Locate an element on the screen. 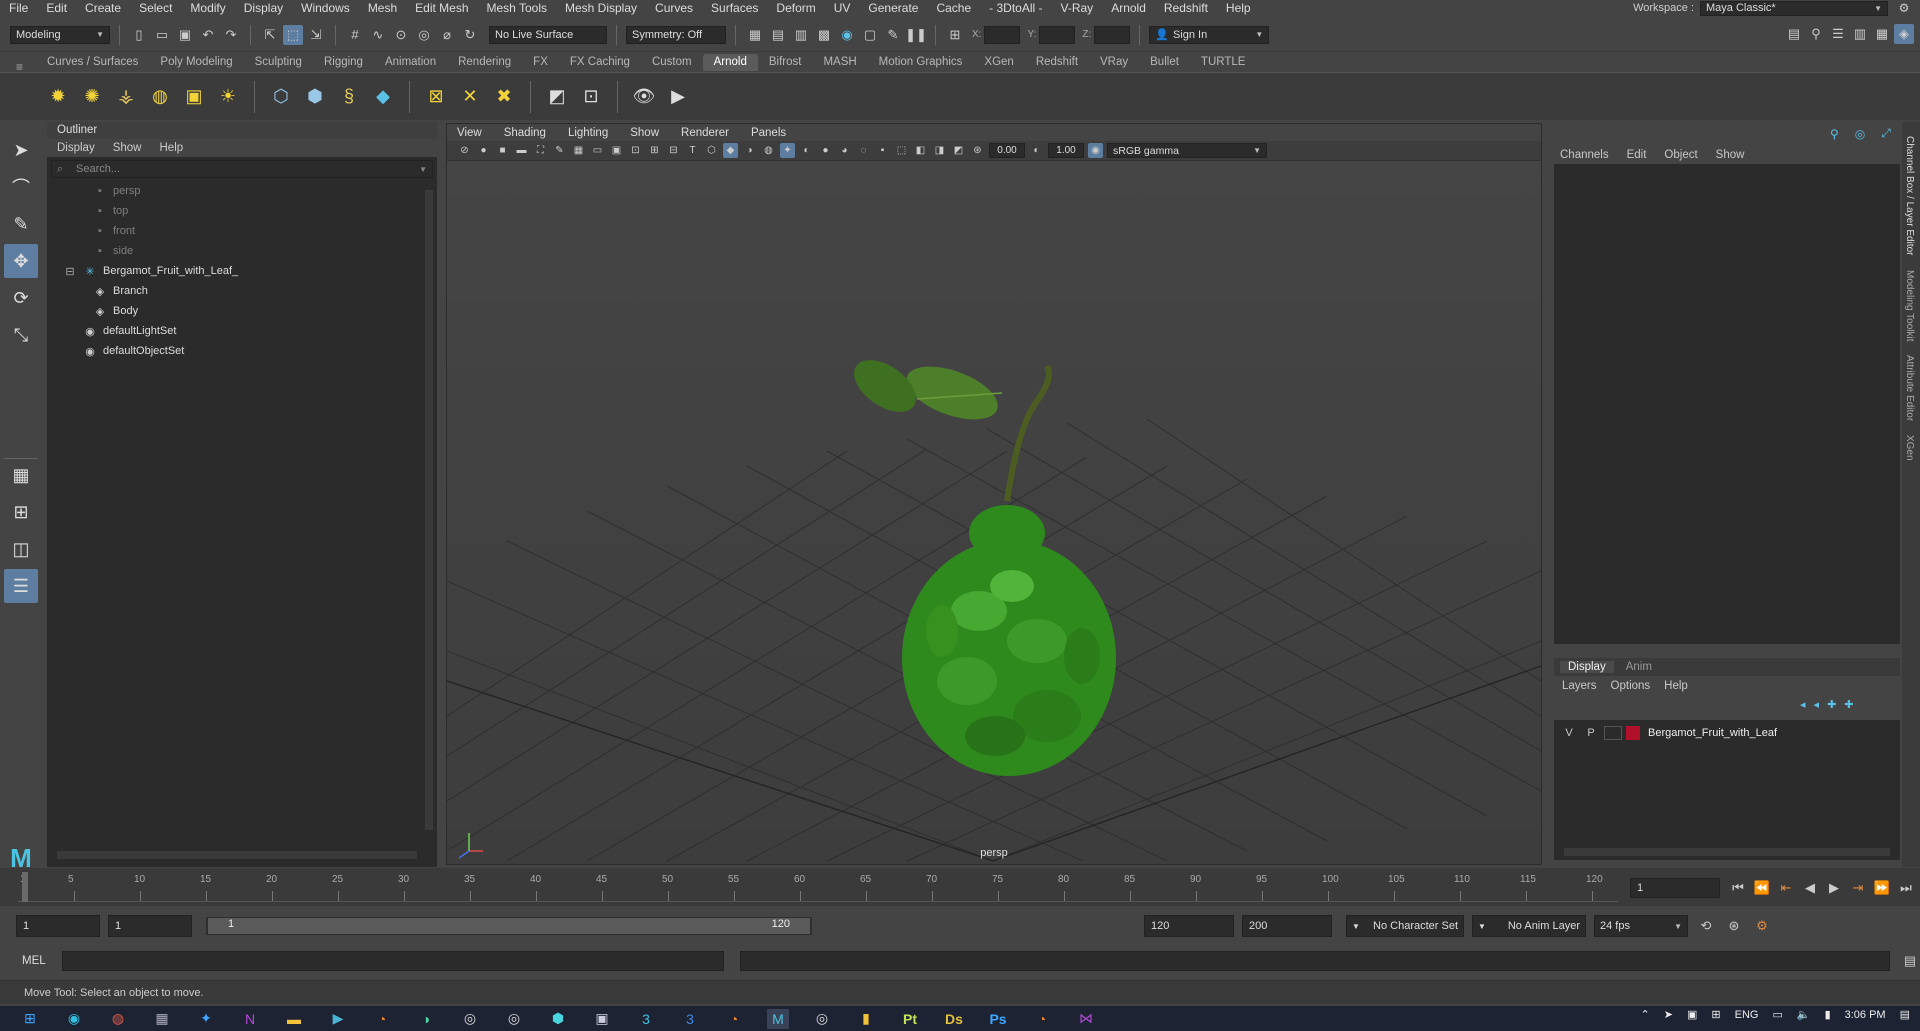 Image resolution: width=1920 pixels, height=1031 pixels. color-management-icon: ◉ is located at coordinates (1095, 150).